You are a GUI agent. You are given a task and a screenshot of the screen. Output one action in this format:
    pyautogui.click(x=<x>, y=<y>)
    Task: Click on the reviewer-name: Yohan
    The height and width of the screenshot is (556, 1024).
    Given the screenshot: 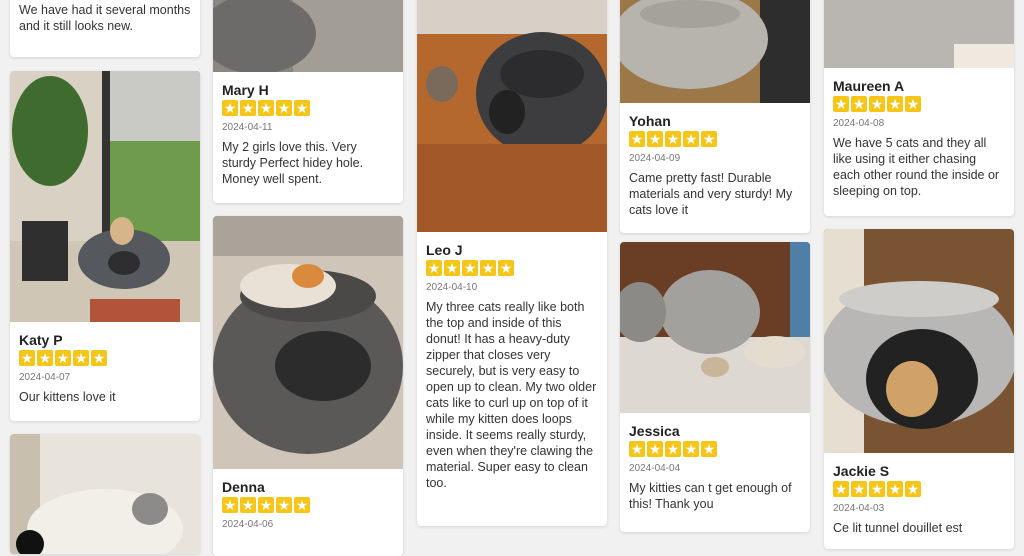 What is the action you would take?
    pyautogui.click(x=650, y=121)
    